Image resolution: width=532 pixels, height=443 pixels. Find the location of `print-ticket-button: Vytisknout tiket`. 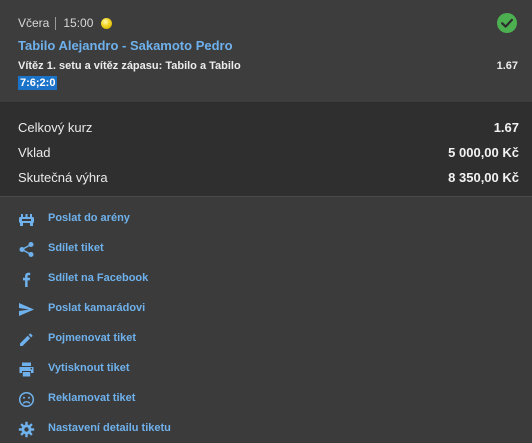

print-ticket-button: Vytisknout tiket is located at coordinates (266, 369).